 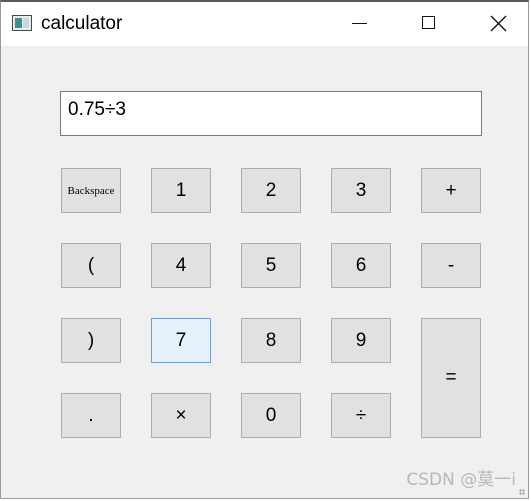 What do you see at coordinates (522, 492) in the screenshot?
I see `resize-grip-icon` at bounding box center [522, 492].